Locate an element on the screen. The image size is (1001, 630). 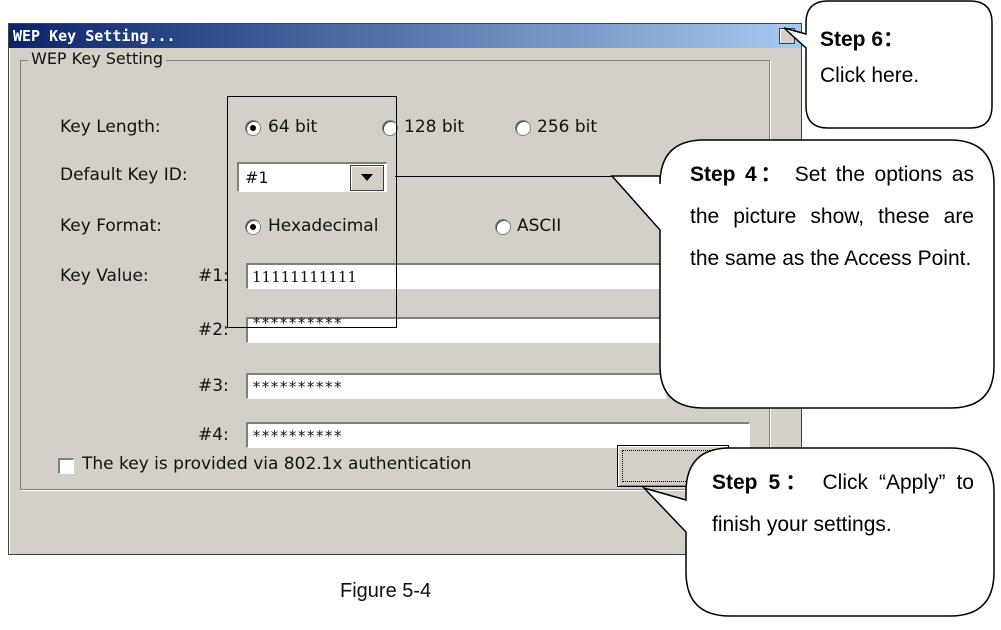
step6-heading: Step 6： is located at coordinates (862, 39).